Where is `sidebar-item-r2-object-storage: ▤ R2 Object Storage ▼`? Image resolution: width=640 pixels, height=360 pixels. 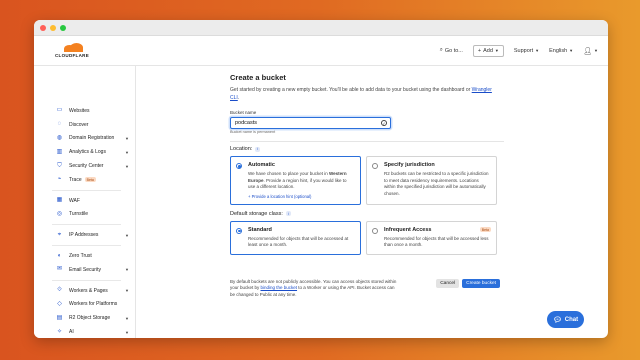
sidebar-item-r2-object-storage: ▤ R2 Object Storage ▼ is located at coordinates (84, 318).